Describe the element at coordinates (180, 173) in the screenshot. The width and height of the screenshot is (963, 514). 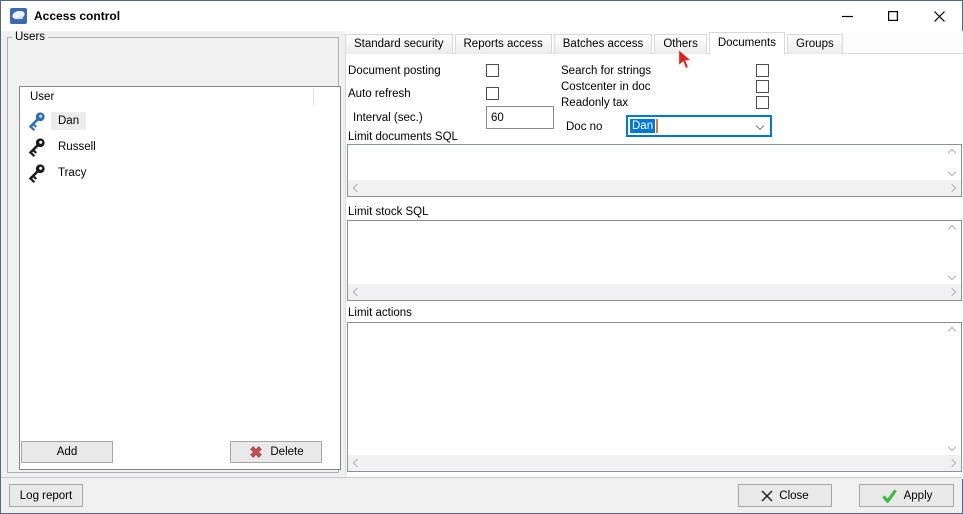
I see `user-row-tracy: Tracy` at that location.